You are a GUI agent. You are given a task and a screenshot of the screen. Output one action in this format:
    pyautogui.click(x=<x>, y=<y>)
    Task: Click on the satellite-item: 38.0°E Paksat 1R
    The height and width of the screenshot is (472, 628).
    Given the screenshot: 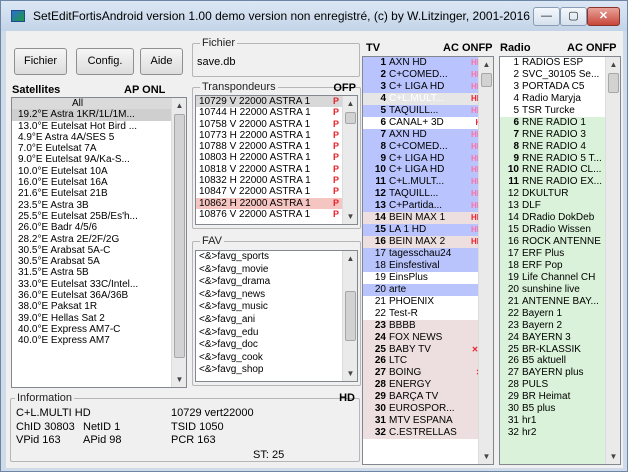 What is the action you would take?
    pyautogui.click(x=99, y=306)
    